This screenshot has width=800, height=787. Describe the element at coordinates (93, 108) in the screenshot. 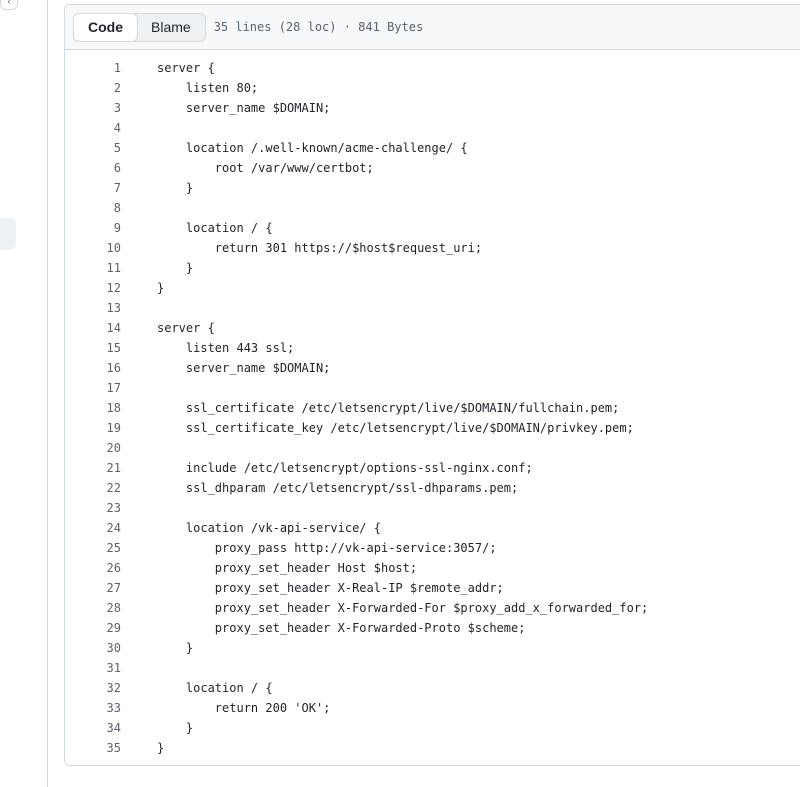

I see `line-number: 3` at that location.